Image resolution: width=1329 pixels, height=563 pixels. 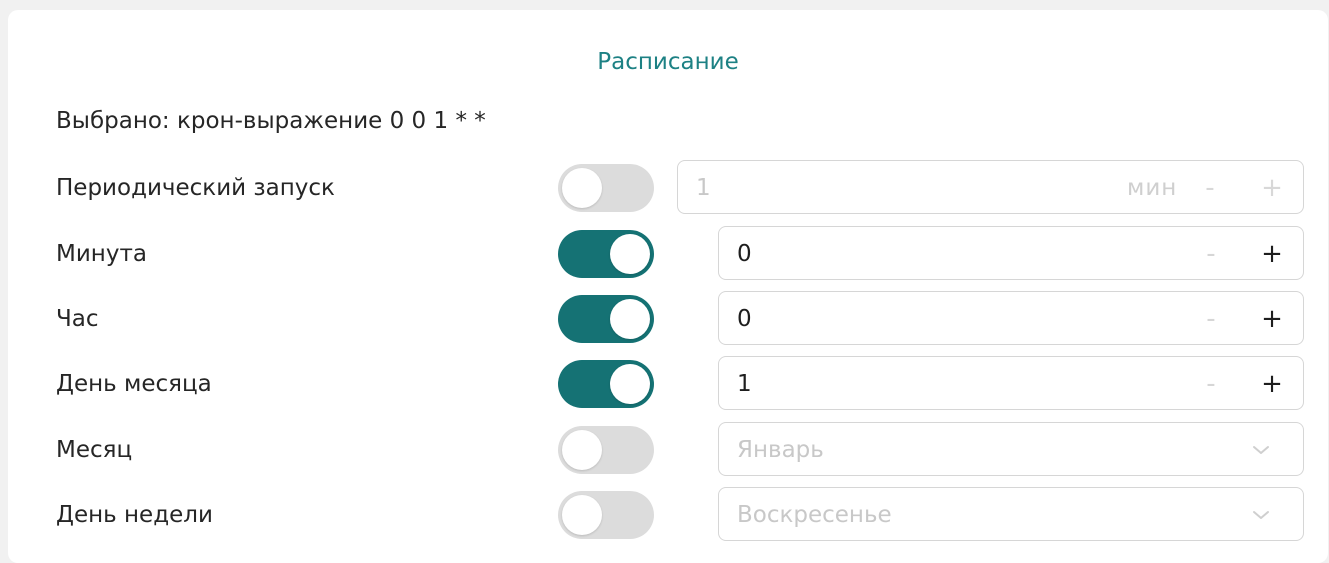 I want to click on minute-stepper: 0 - +, so click(x=1011, y=253).